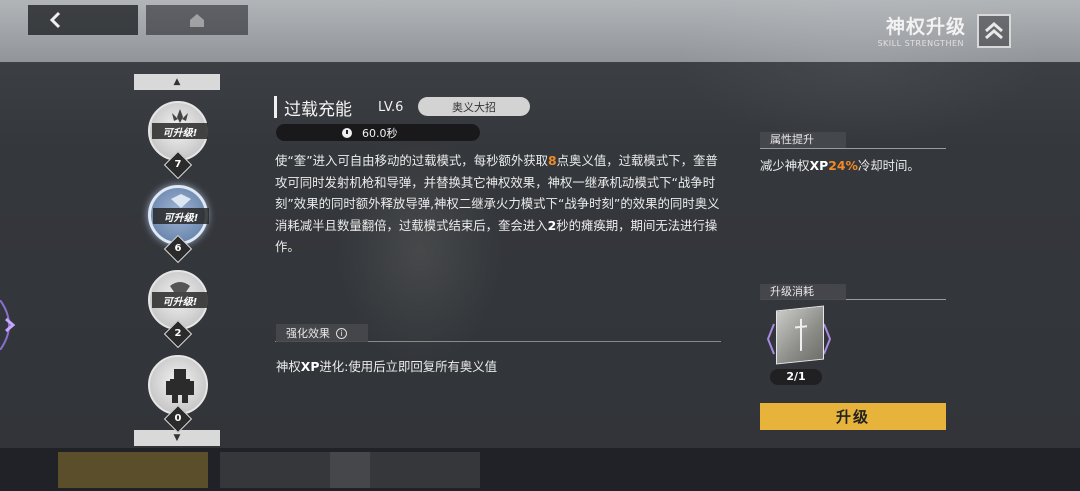  I want to click on clock-icon, so click(347, 132).